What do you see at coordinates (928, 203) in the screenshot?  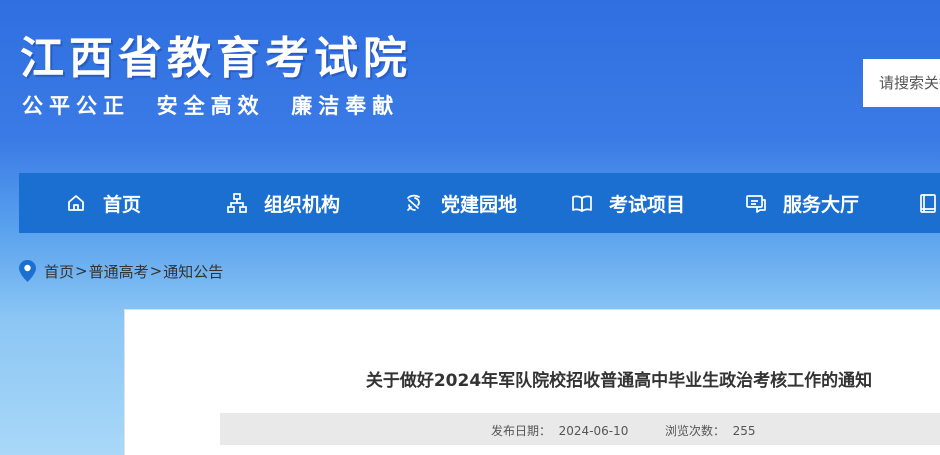 I see `book-icon` at bounding box center [928, 203].